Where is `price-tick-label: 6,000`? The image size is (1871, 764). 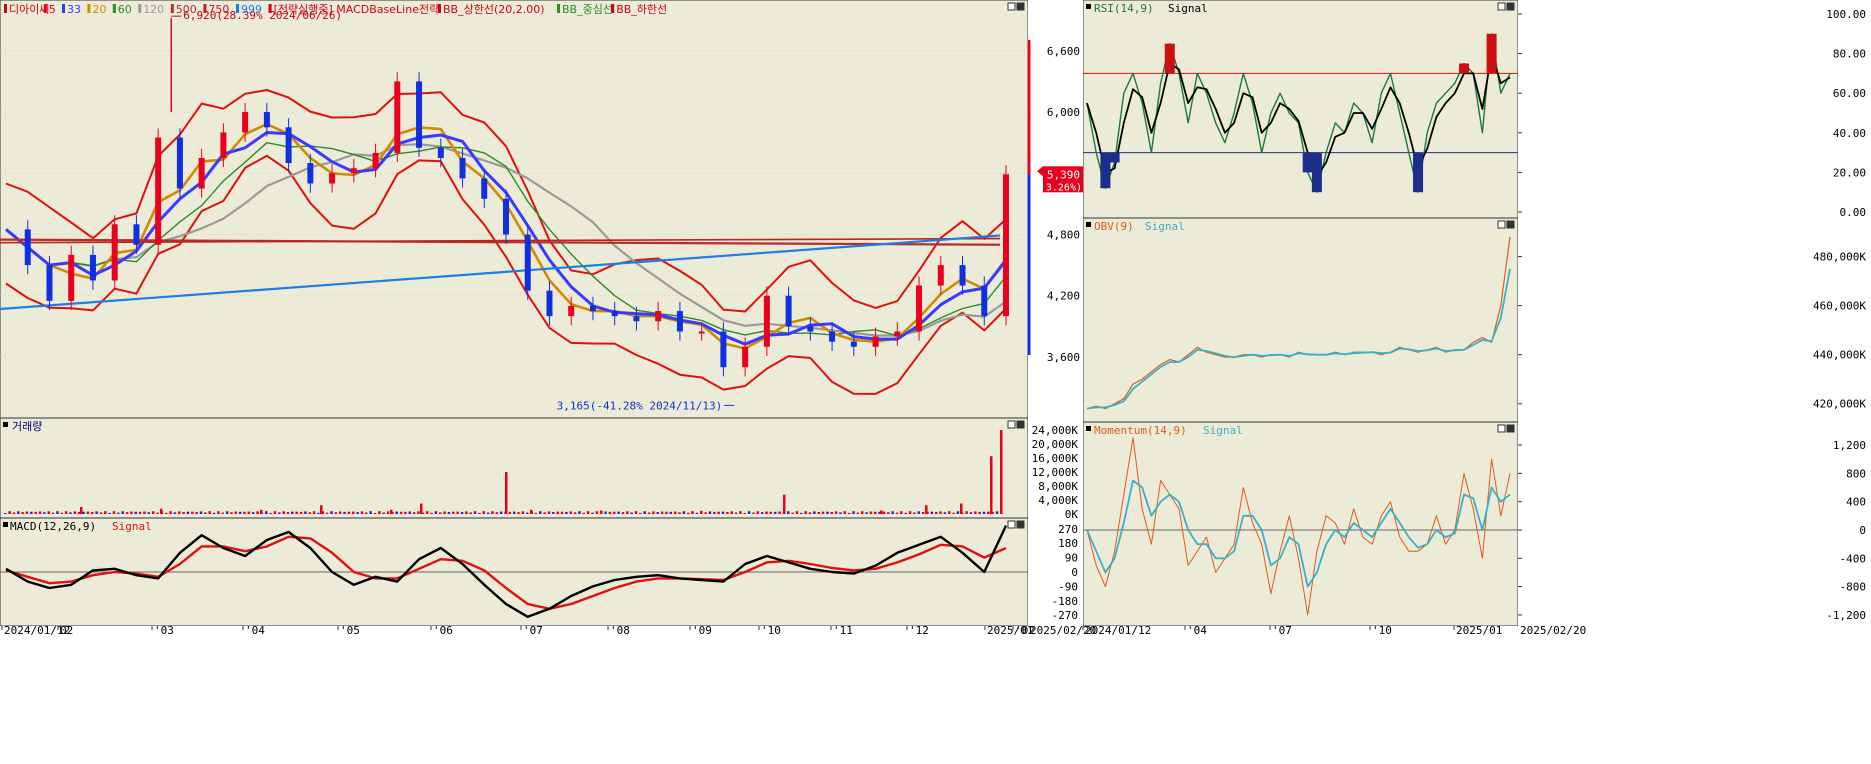 price-tick-label: 6,000 is located at coordinates (1063, 112).